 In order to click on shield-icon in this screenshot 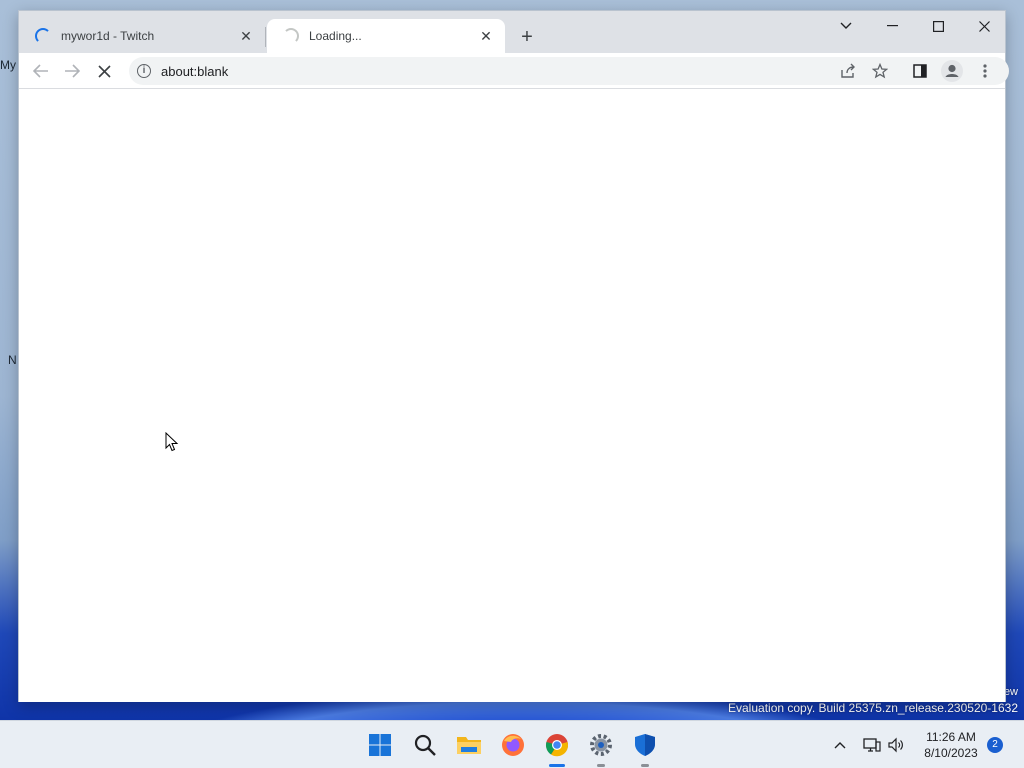, I will do `click(645, 745)`.